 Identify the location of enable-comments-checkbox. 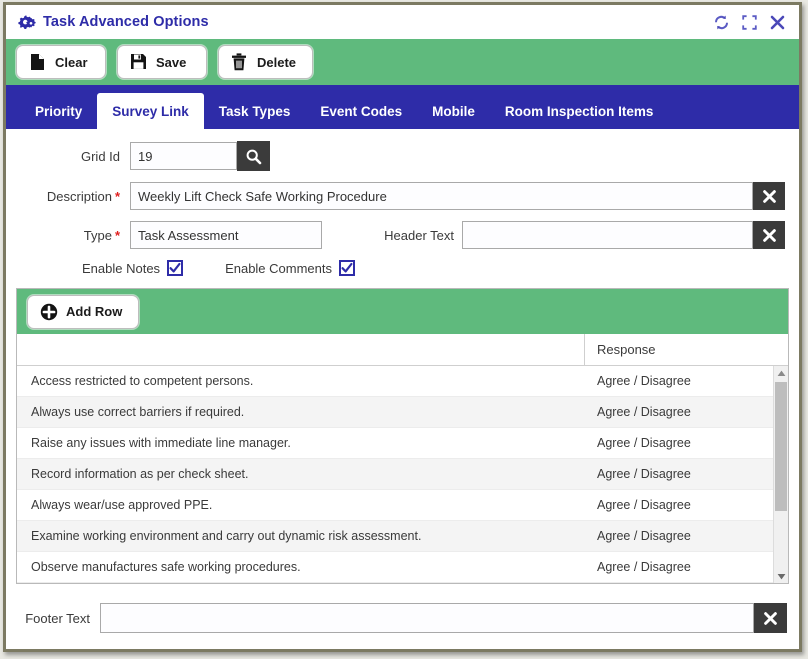
(347, 268).